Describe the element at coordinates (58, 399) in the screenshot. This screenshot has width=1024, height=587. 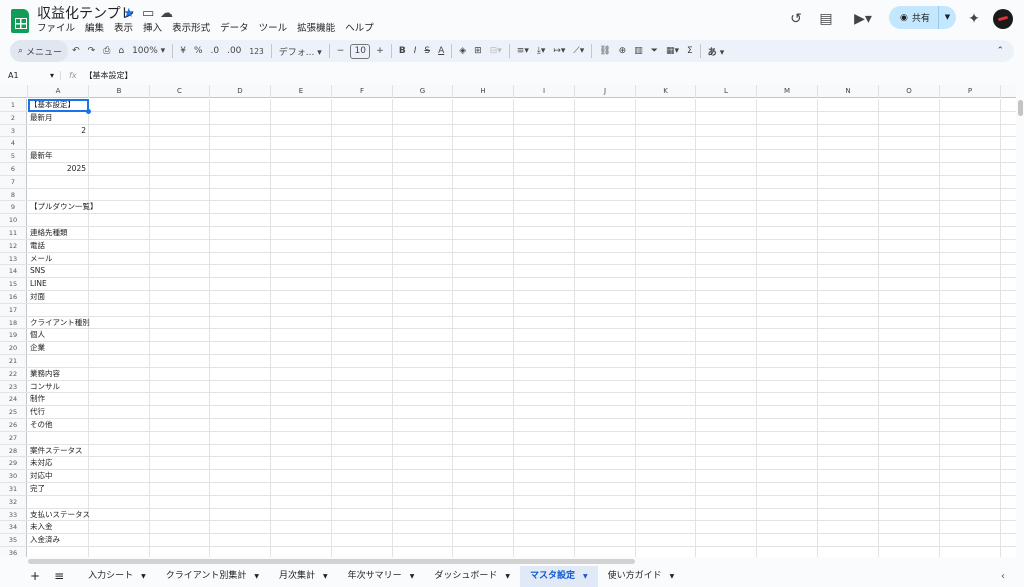
I see `cell-a: 制作` at that location.